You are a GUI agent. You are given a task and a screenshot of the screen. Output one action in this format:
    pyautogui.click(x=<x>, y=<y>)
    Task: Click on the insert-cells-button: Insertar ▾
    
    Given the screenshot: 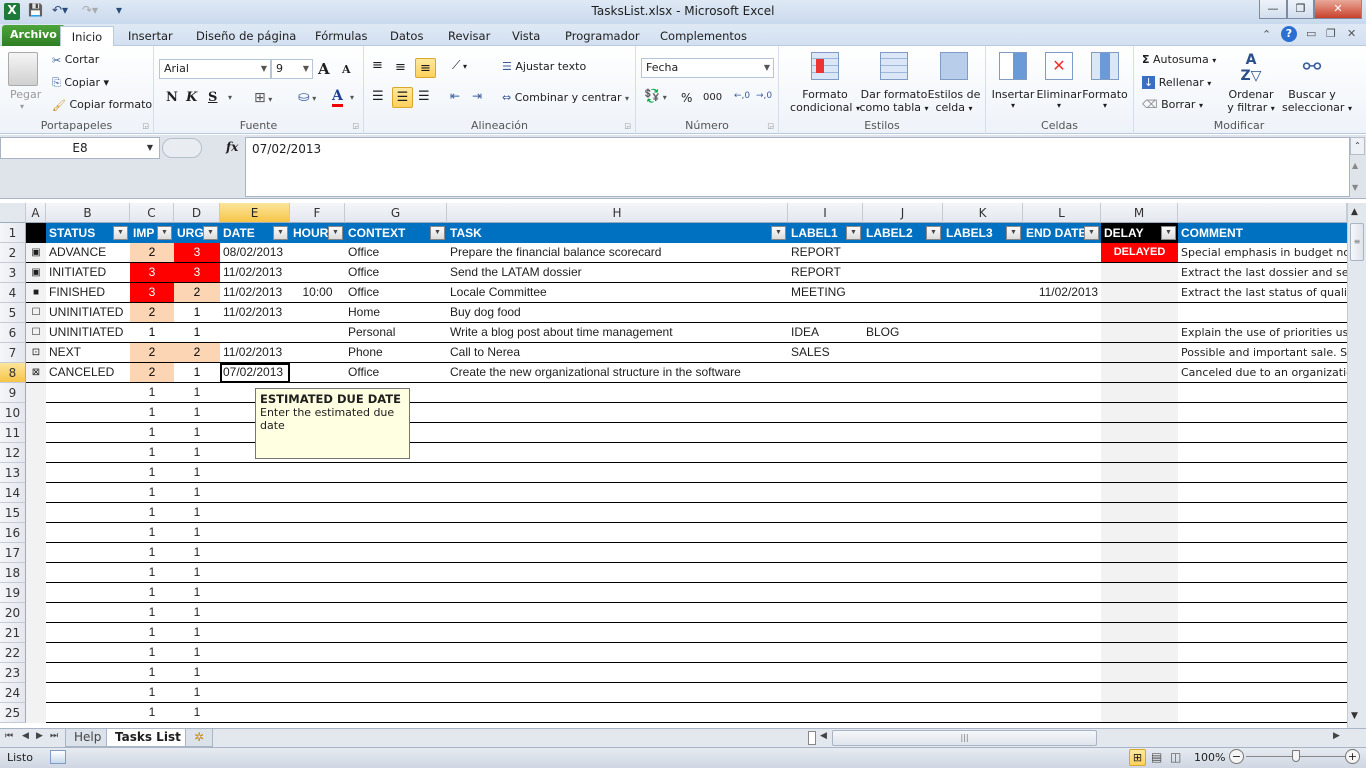 What is the action you would take?
    pyautogui.click(x=1013, y=81)
    